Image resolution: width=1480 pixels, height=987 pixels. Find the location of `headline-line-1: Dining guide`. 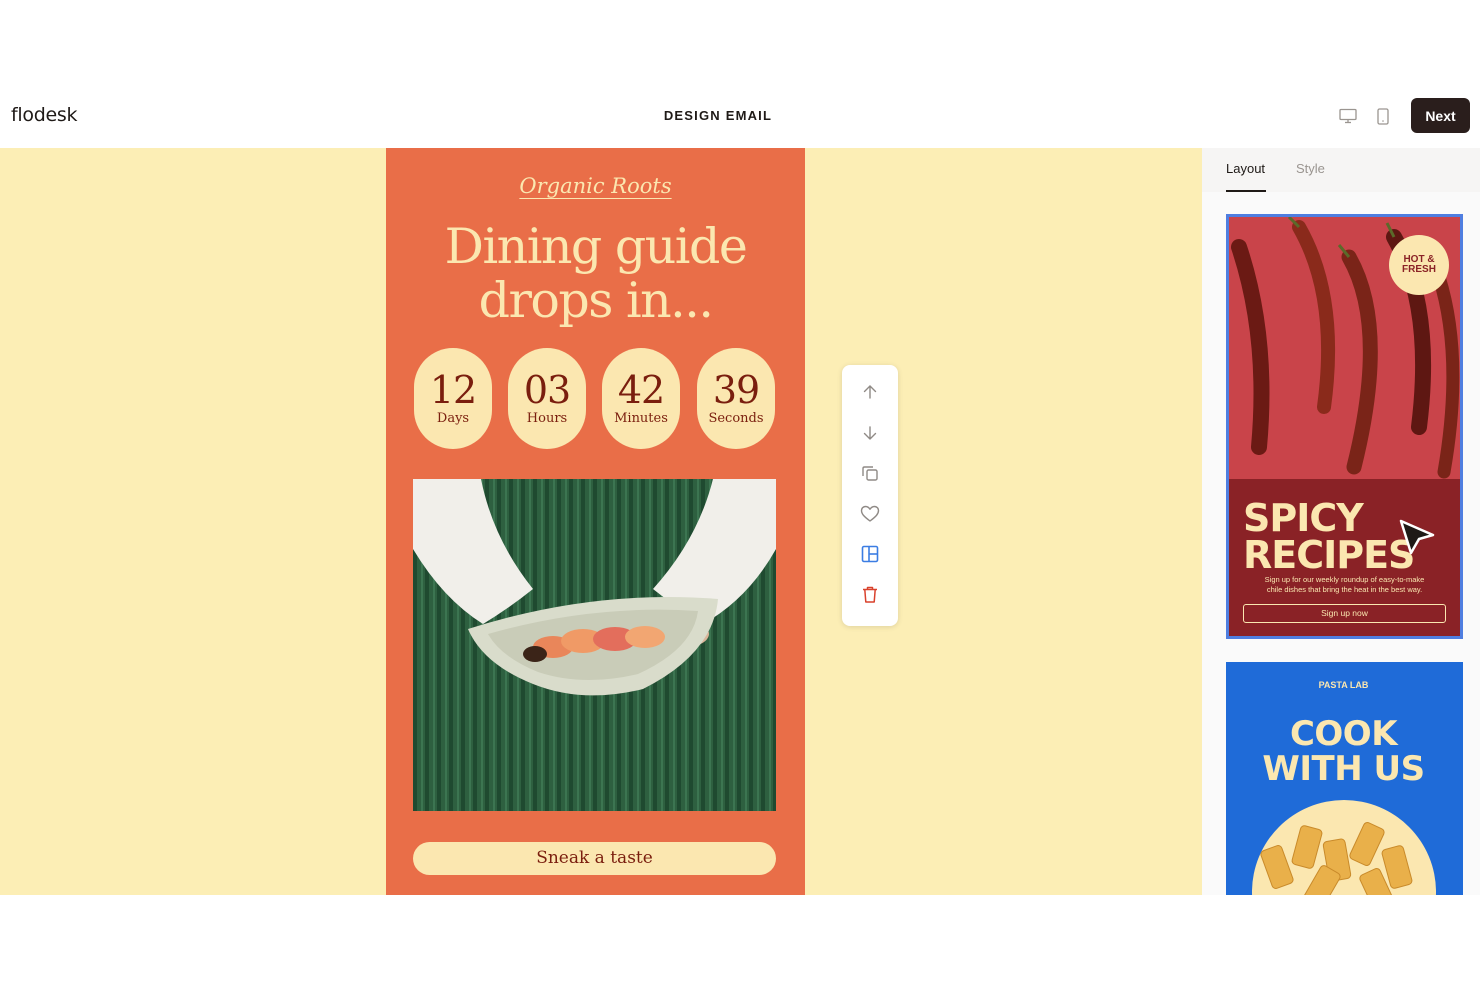

headline-line-1: Dining guide is located at coordinates (596, 246).